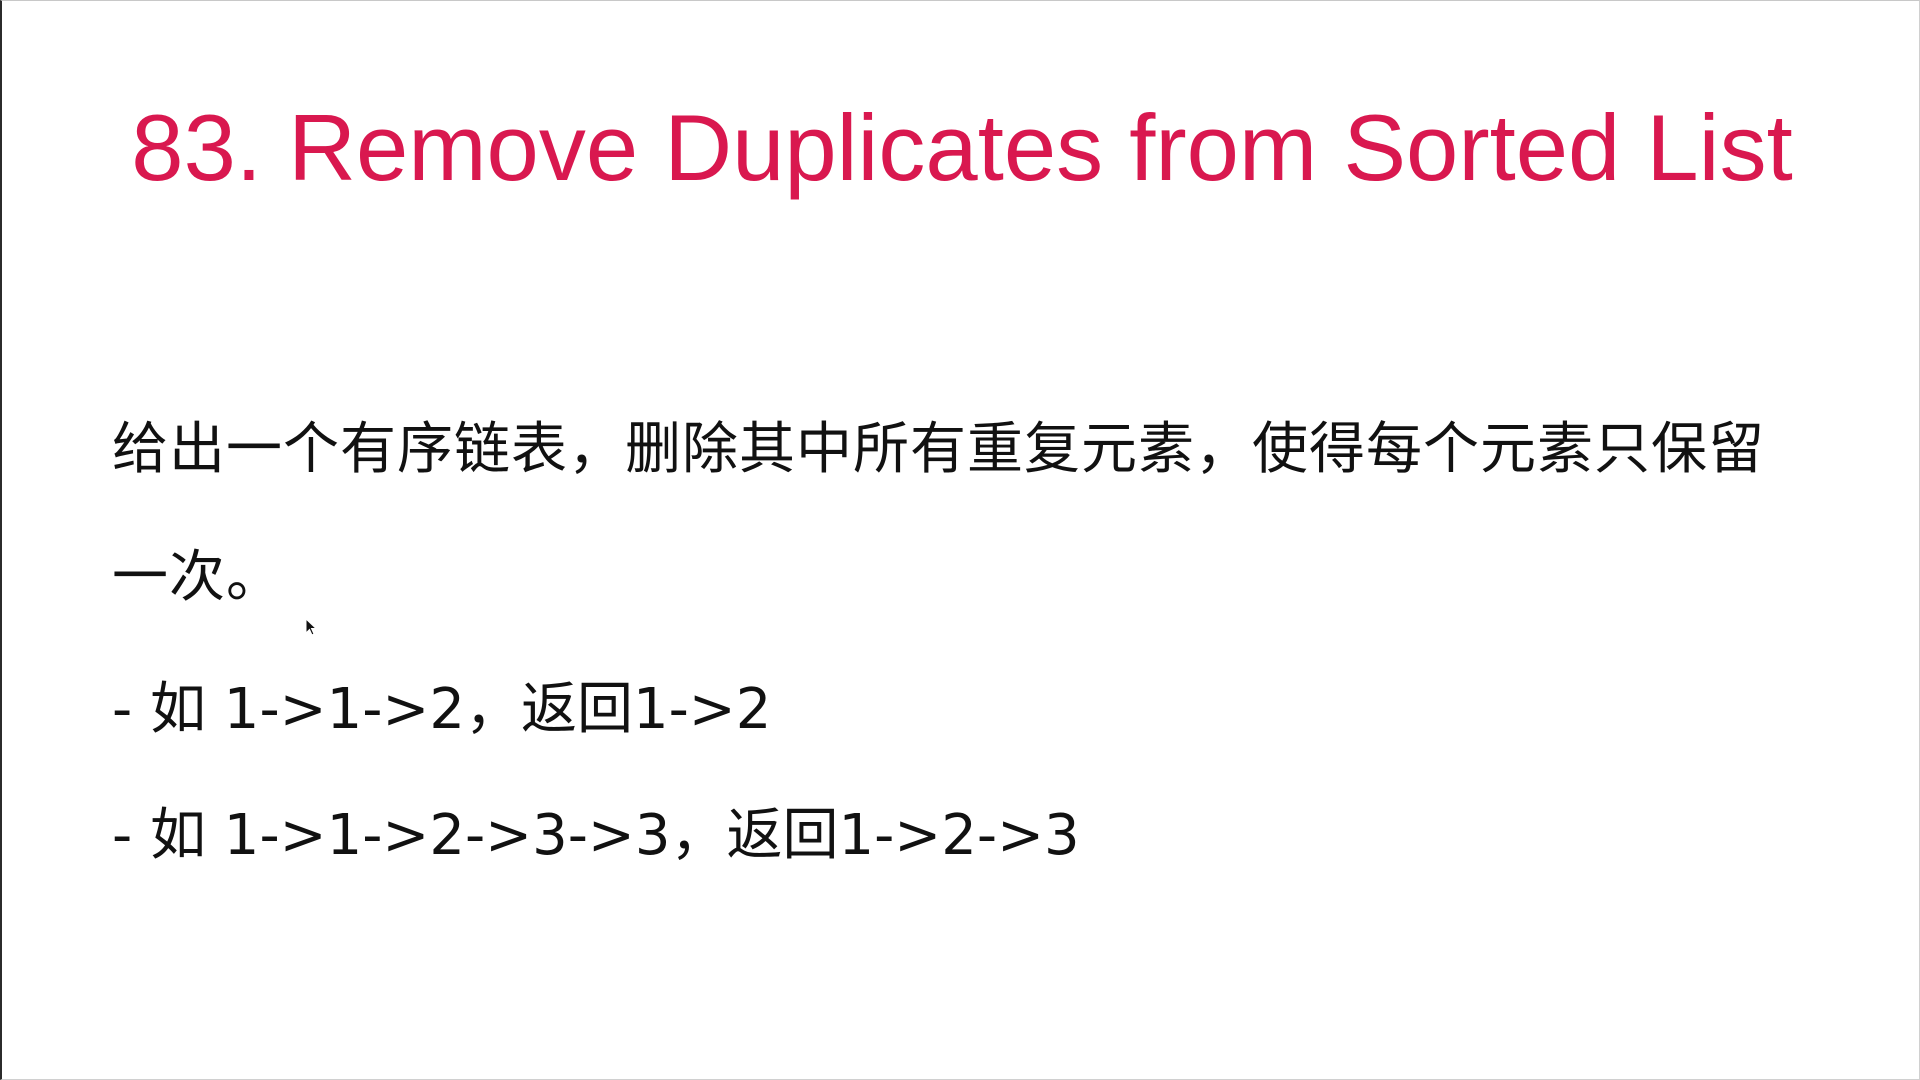  Describe the element at coordinates (311, 627) in the screenshot. I see `mouse-pointer-icon` at that location.